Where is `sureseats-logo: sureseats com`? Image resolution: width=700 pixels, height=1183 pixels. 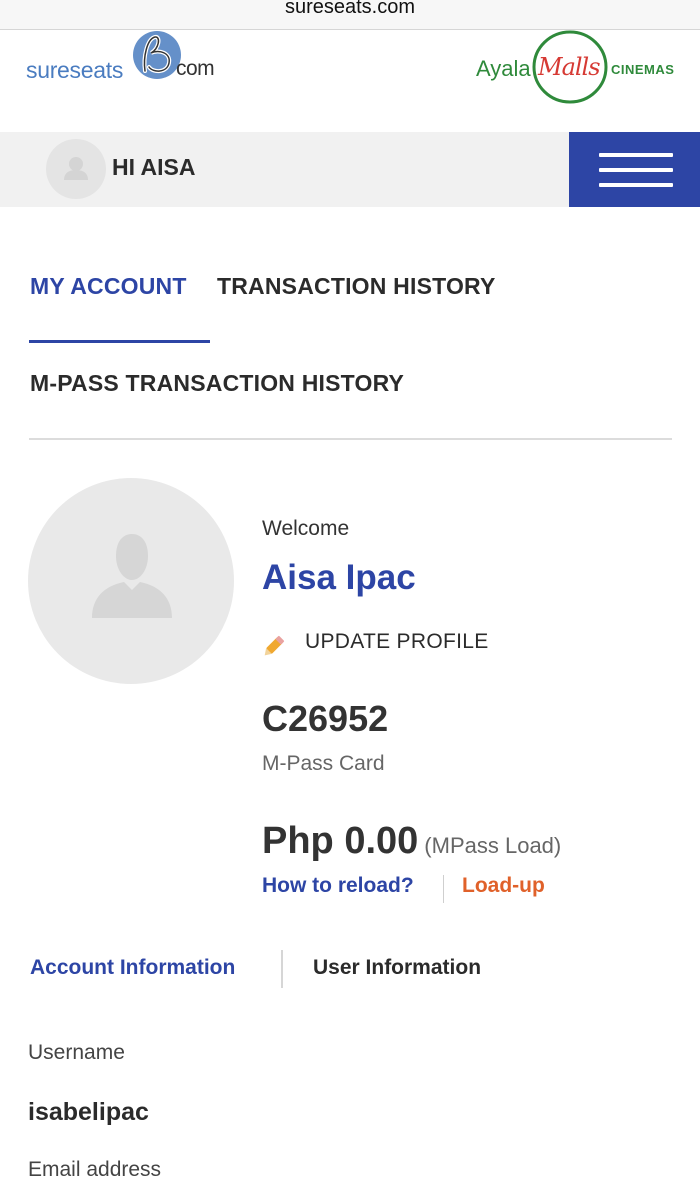 sureseats-logo: sureseats com is located at coordinates (126, 67).